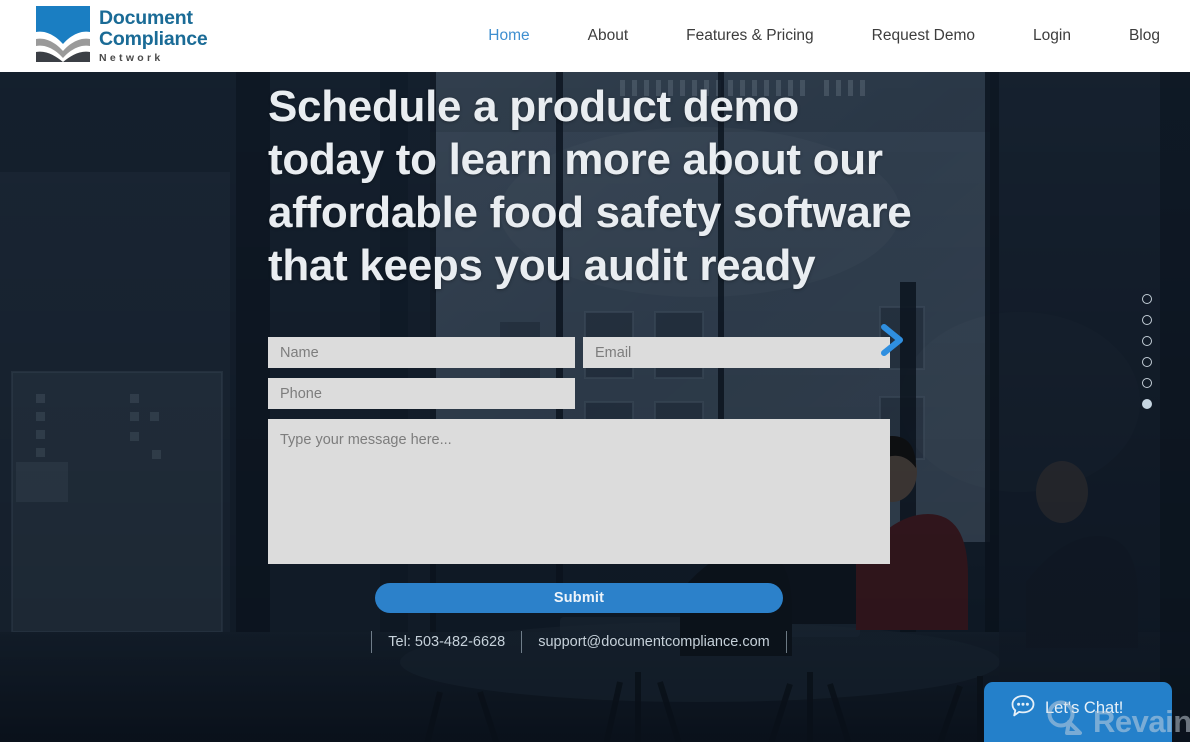  What do you see at coordinates (750, 36) in the screenshot?
I see `nav-item-features-pricing: Features & Pricing` at bounding box center [750, 36].